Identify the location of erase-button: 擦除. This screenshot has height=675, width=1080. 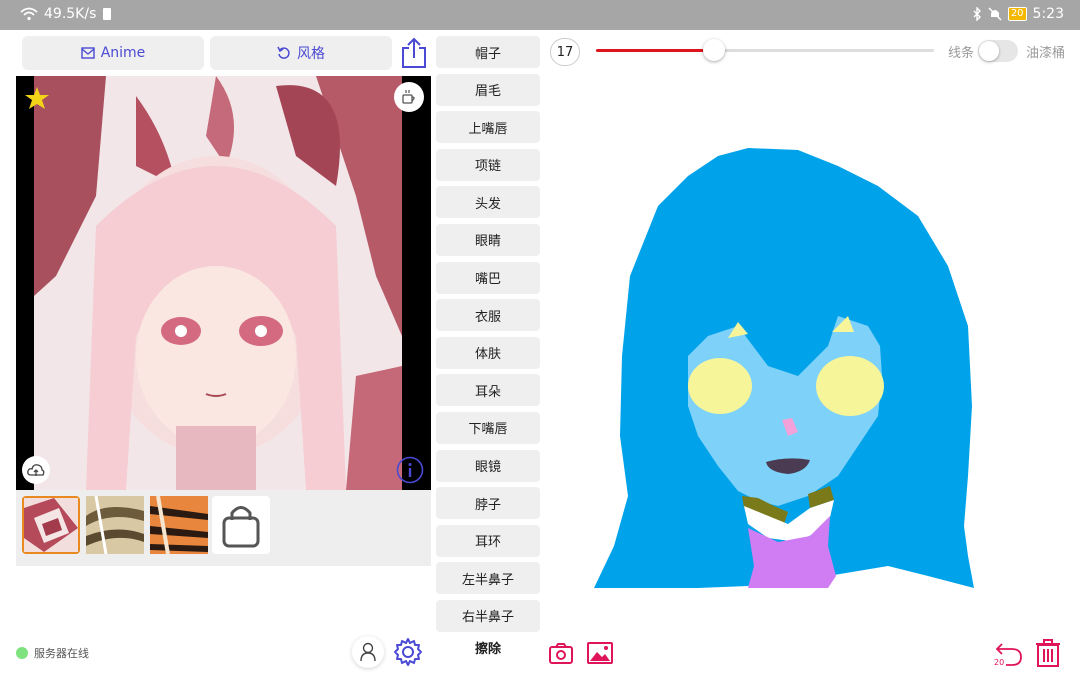
(488, 647).